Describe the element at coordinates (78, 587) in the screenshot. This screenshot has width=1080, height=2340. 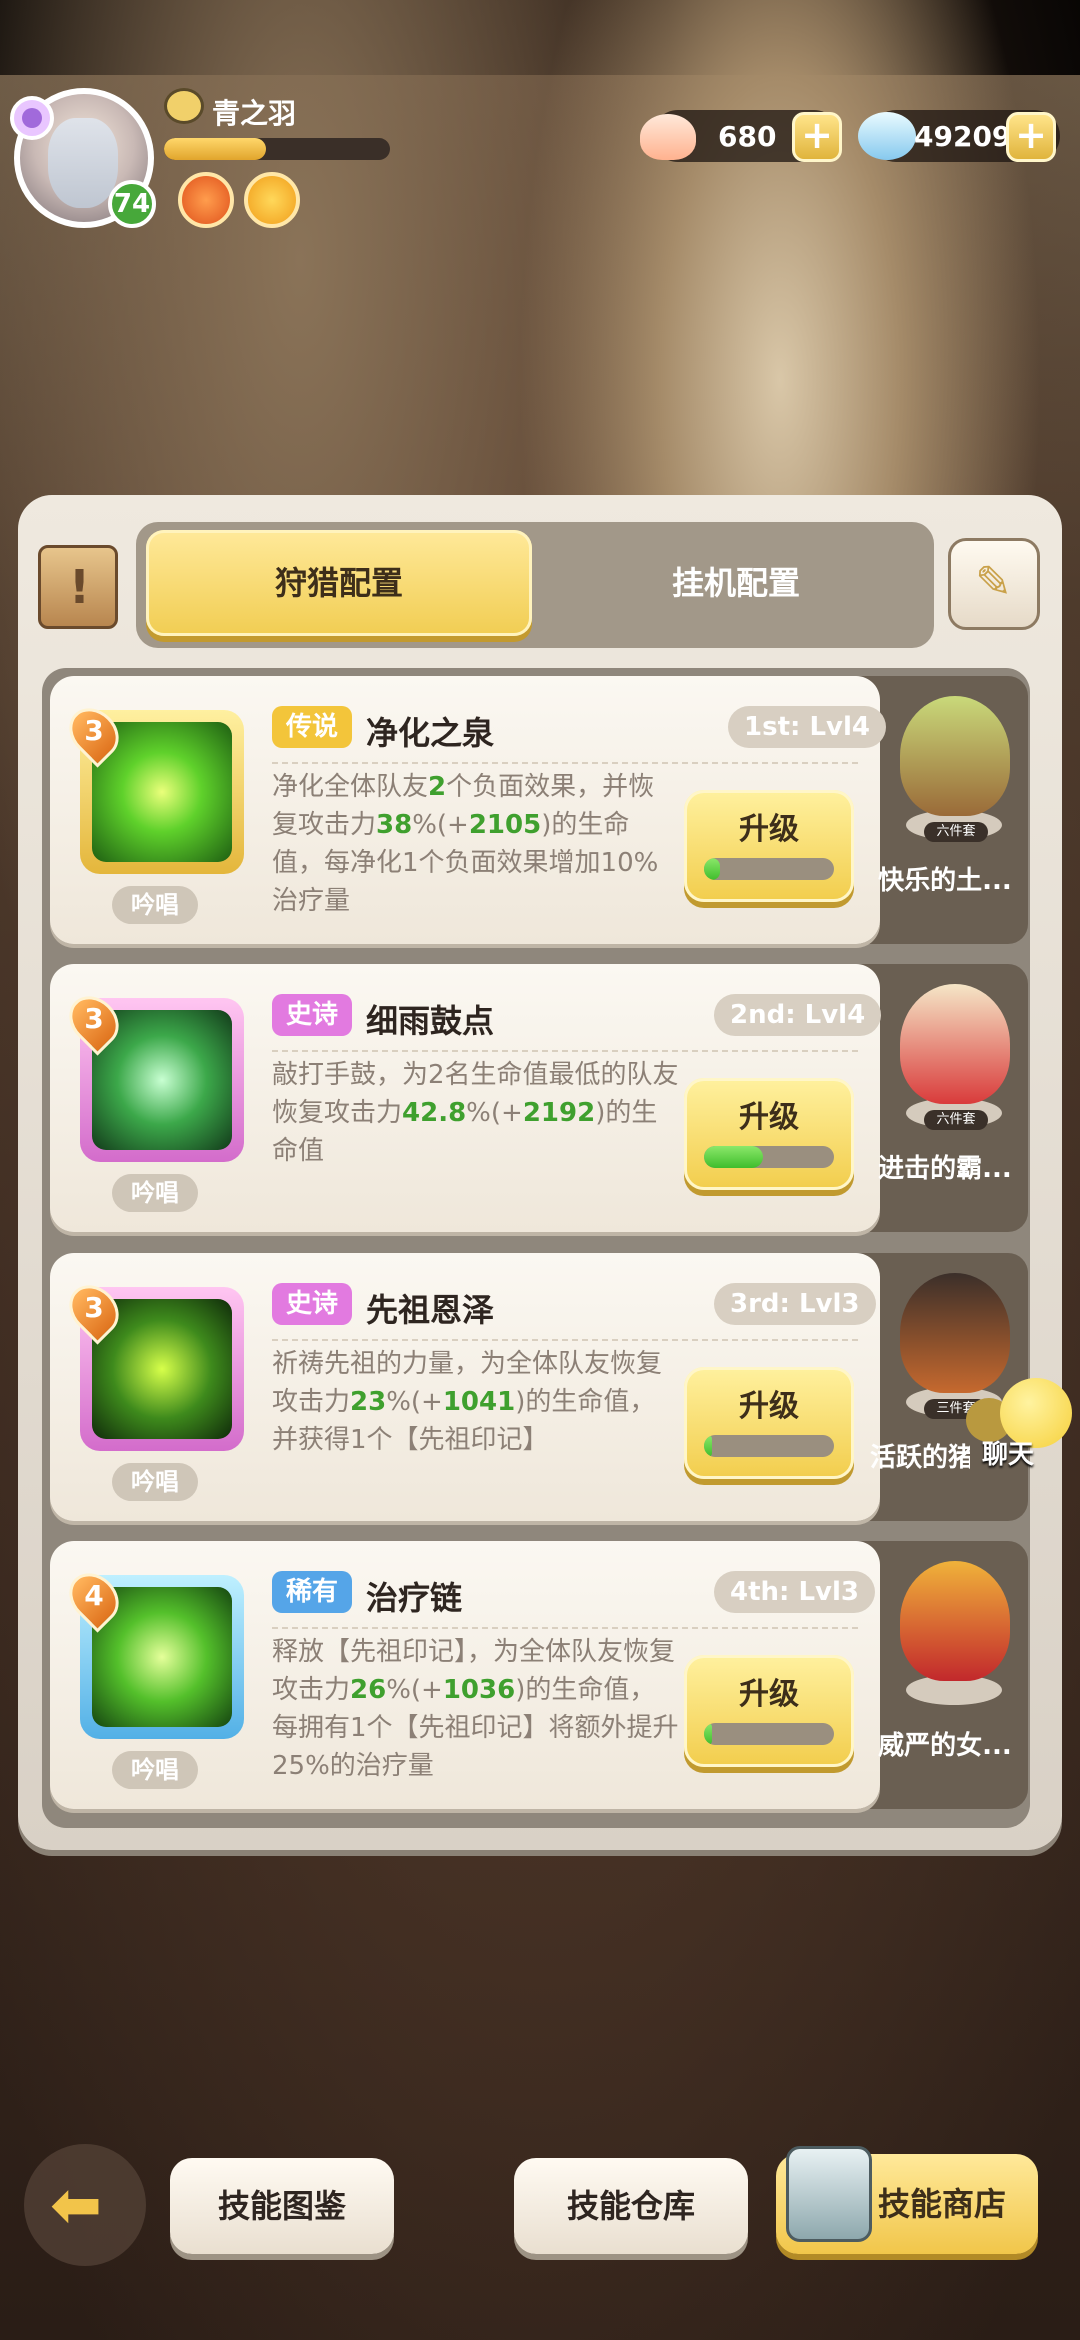
I see `scroll-info-icon: !` at that location.